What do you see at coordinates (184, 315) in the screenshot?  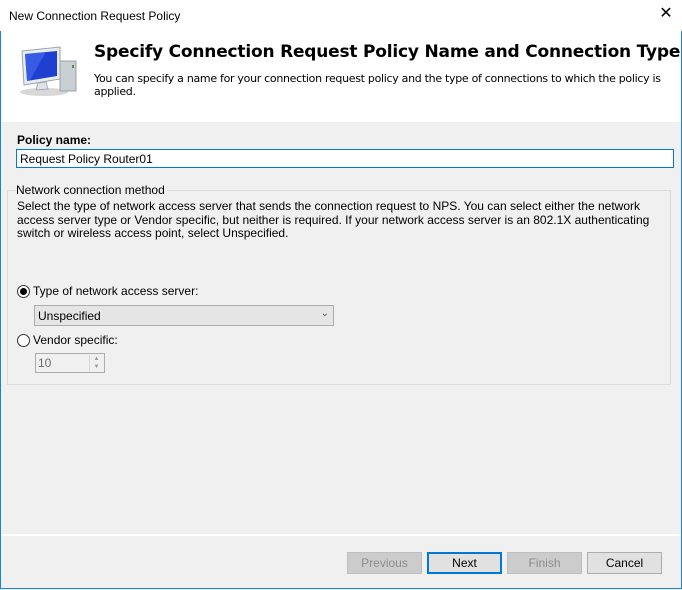 I see `nas-type-dropdown: Unspecified ⌄` at bounding box center [184, 315].